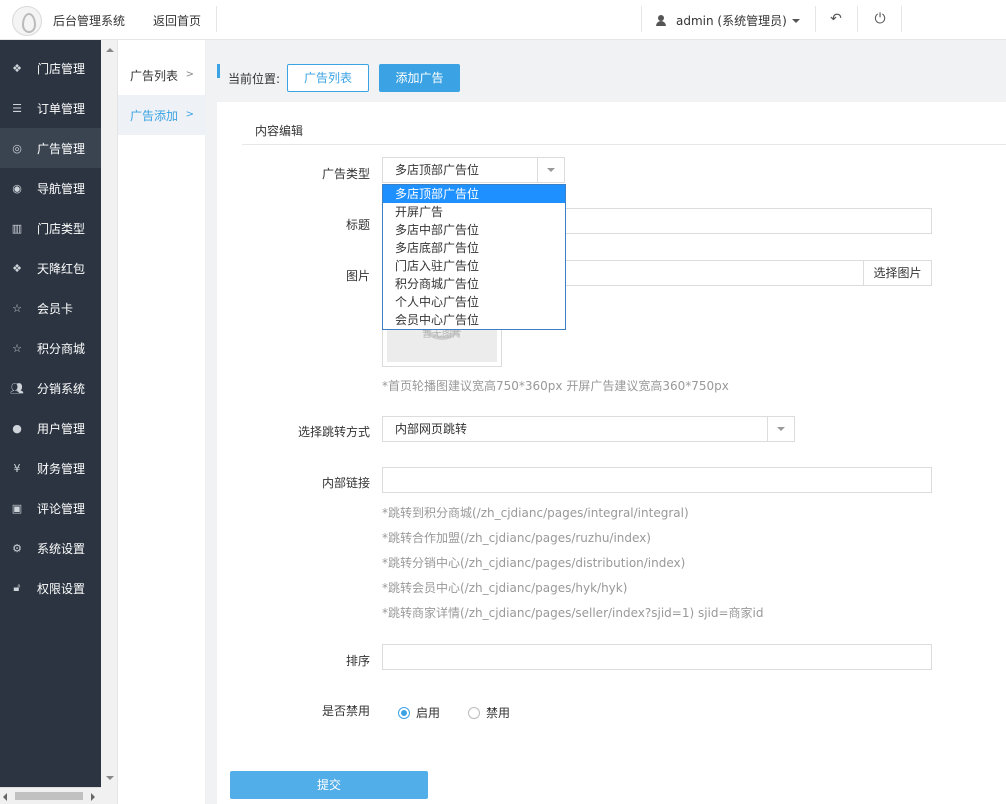 This screenshot has width=1006, height=804. What do you see at coordinates (55, 308) in the screenshot?
I see `sidebar-item-label: 会员卡` at bounding box center [55, 308].